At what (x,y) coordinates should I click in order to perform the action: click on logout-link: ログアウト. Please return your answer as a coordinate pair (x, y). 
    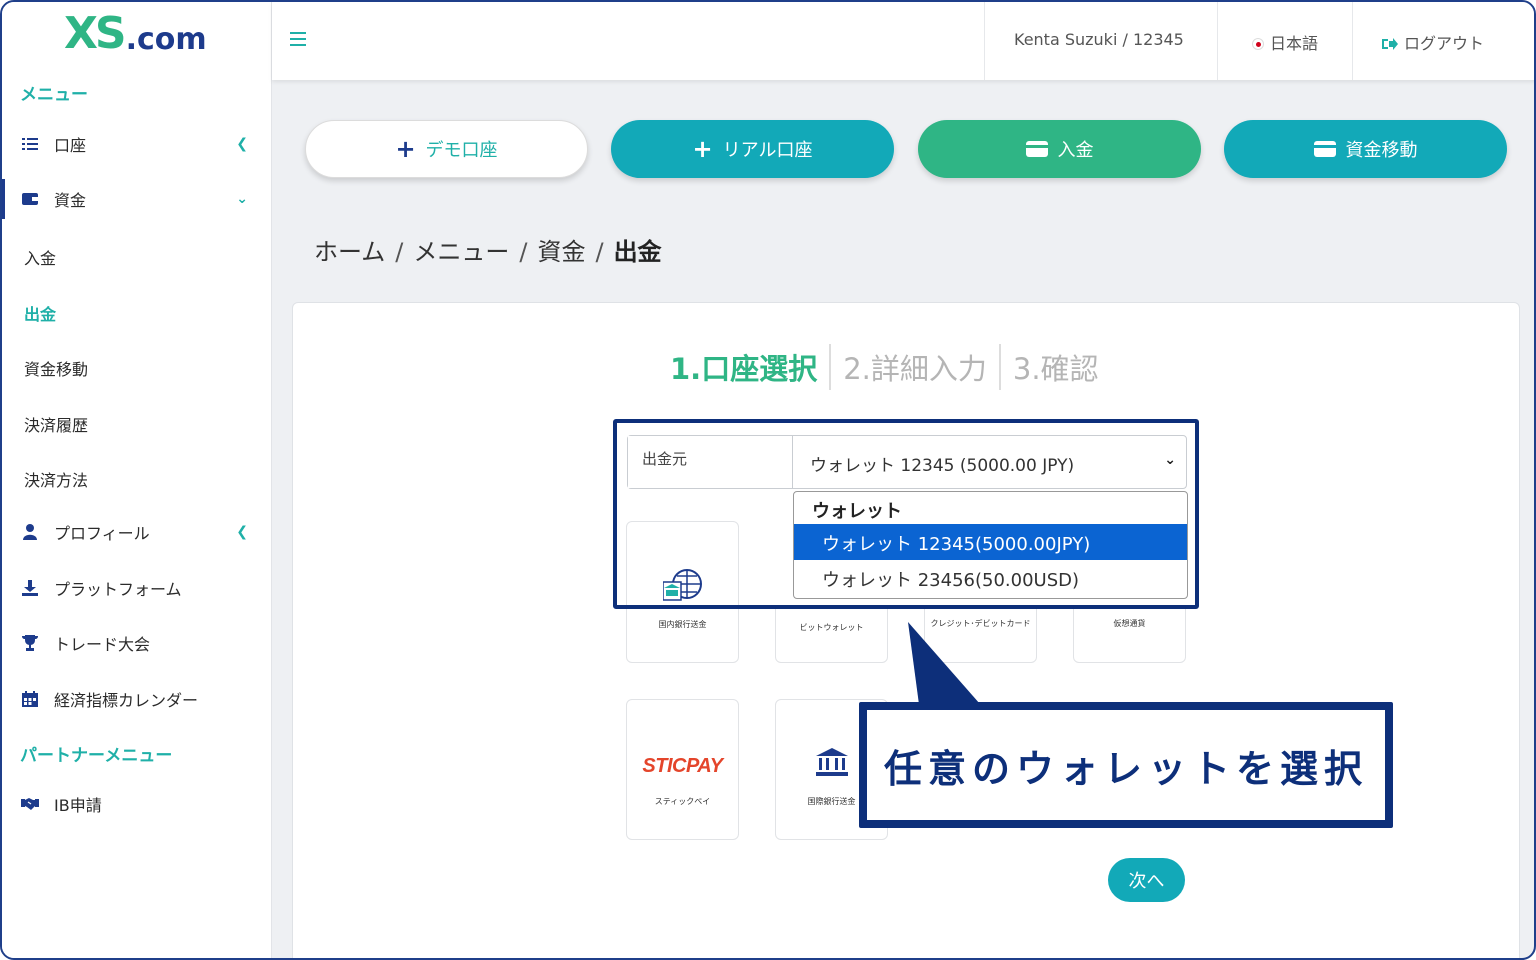
    Looking at the image, I should click on (1433, 42).